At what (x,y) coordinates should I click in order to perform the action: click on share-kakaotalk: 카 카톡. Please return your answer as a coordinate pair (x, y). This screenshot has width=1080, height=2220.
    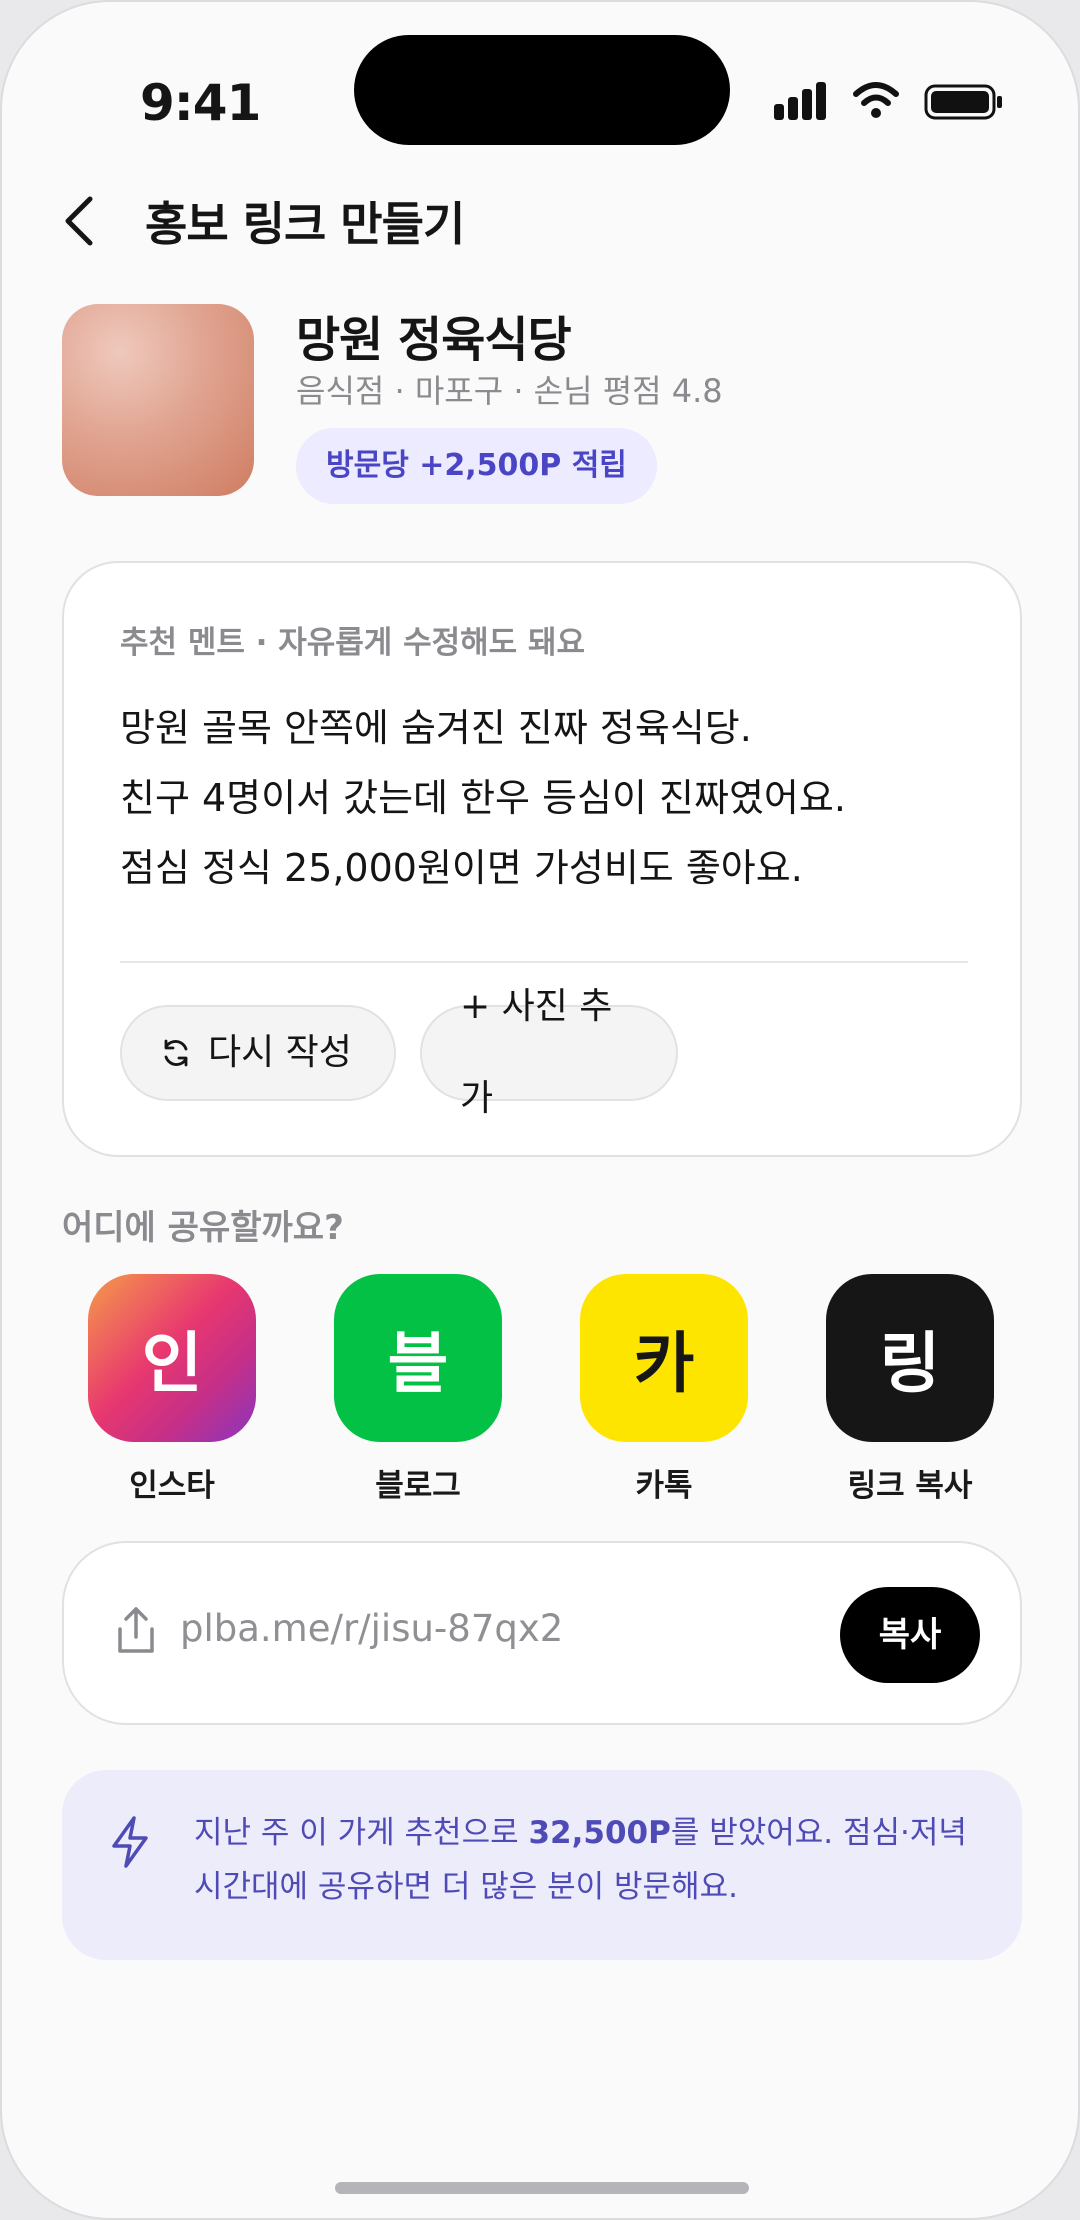
    Looking at the image, I should click on (664, 1389).